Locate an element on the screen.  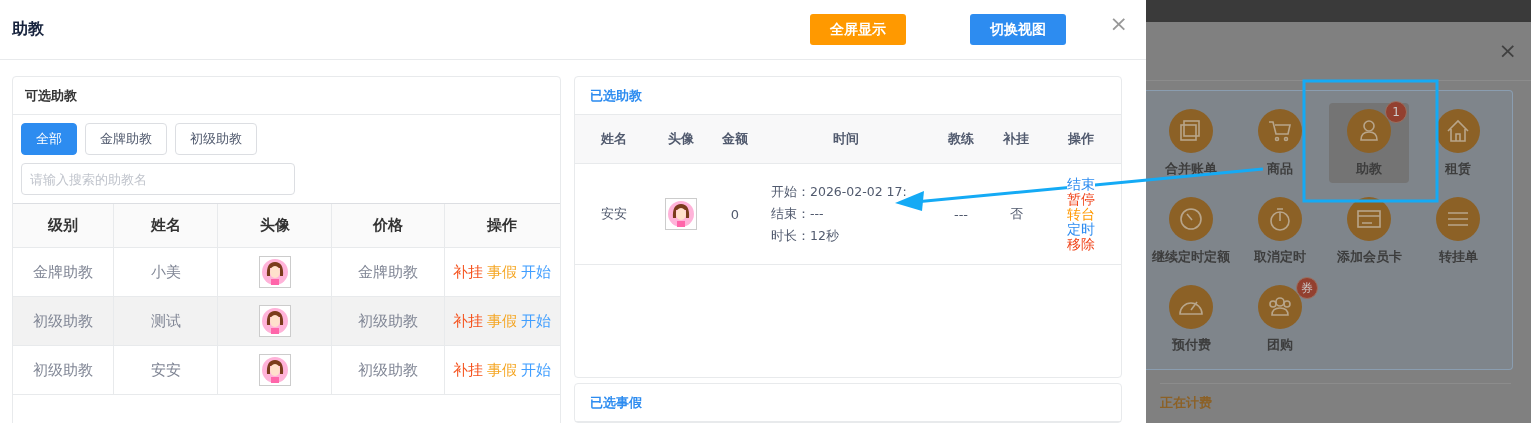
gauge-icon is located at coordinates (1191, 307).